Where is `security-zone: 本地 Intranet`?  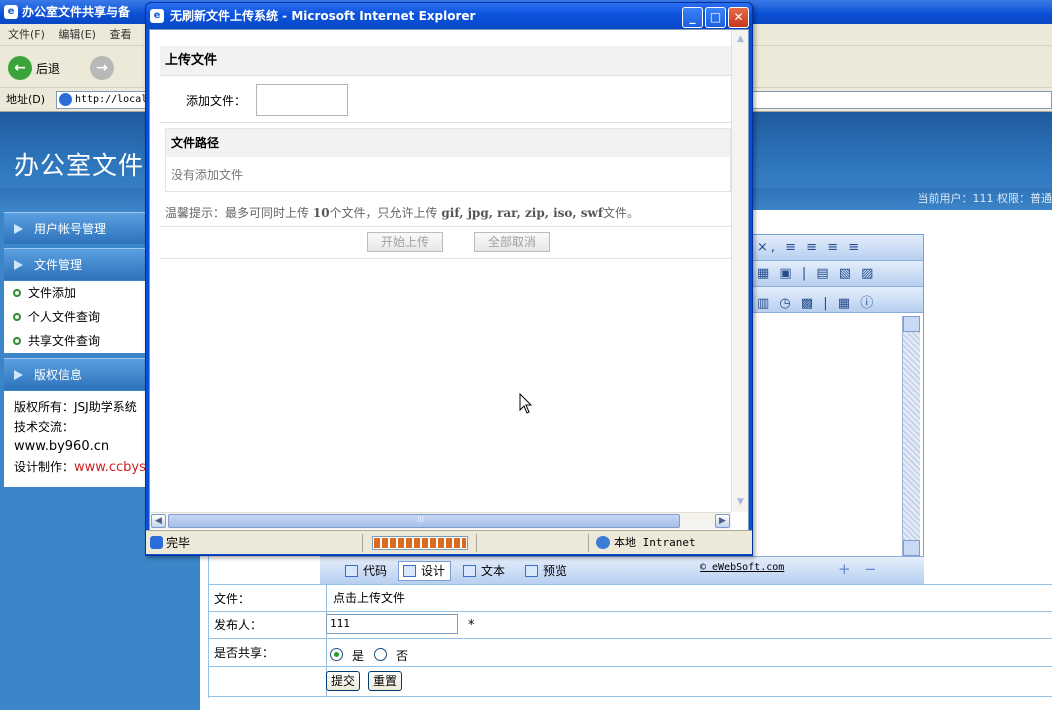 security-zone: 本地 Intranet is located at coordinates (655, 542).